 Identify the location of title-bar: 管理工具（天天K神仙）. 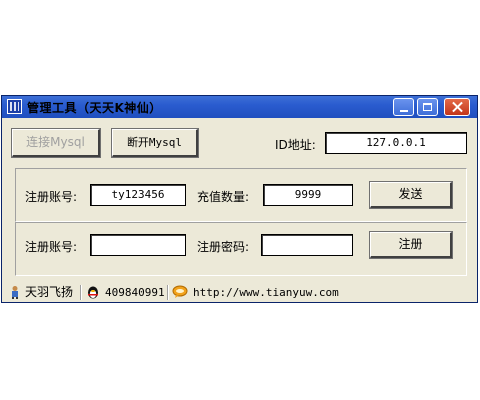
(239, 107).